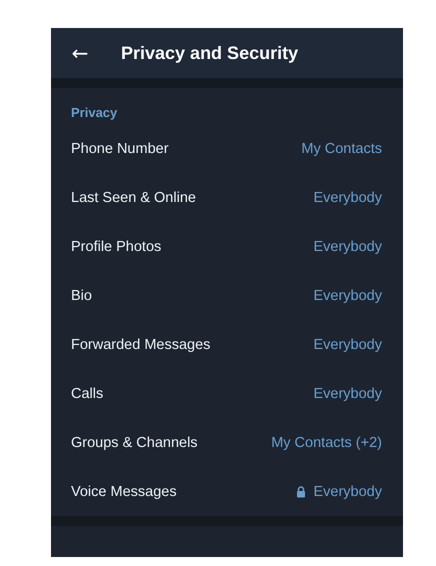 This screenshot has height=566, width=436. What do you see at coordinates (341, 148) in the screenshot?
I see `setting-value: My Contacts` at bounding box center [341, 148].